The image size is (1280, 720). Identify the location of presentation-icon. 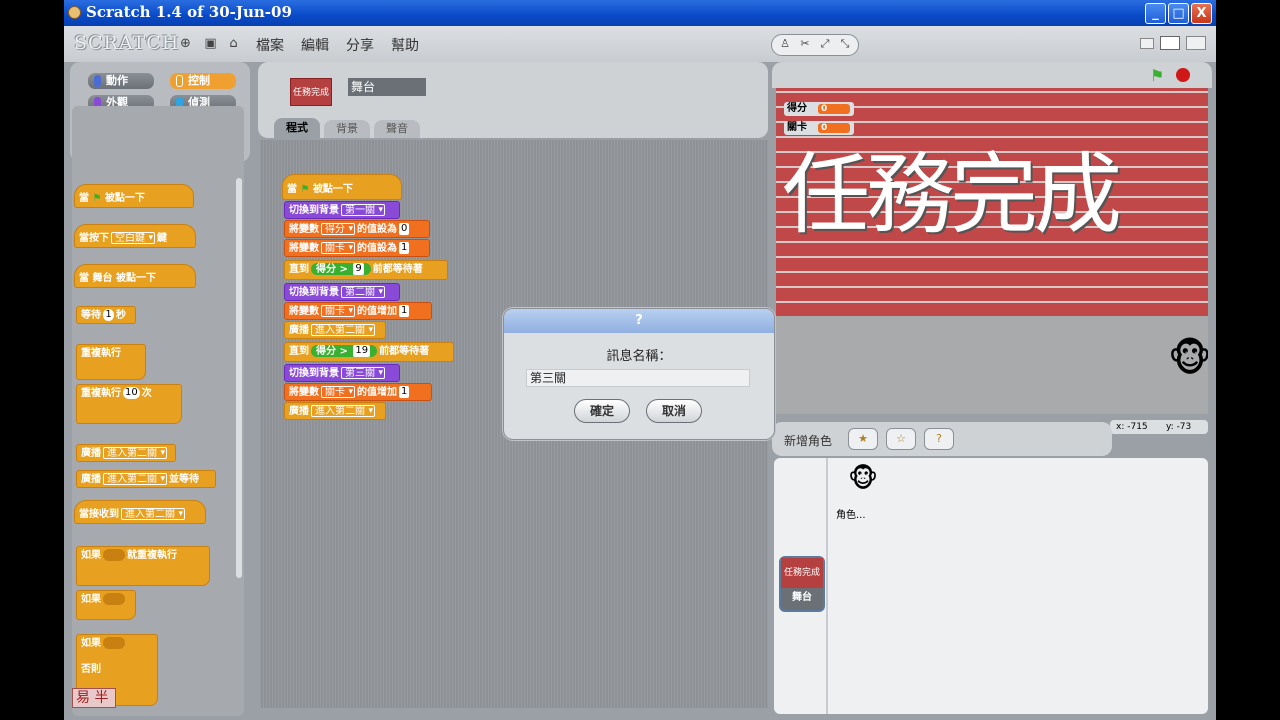
(1196, 43).